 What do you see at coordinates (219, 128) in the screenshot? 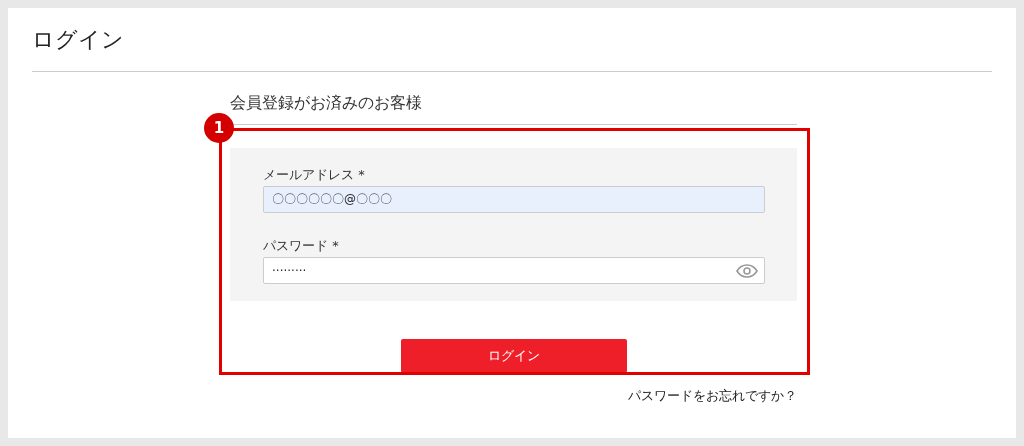
I see `number-badge: 1` at bounding box center [219, 128].